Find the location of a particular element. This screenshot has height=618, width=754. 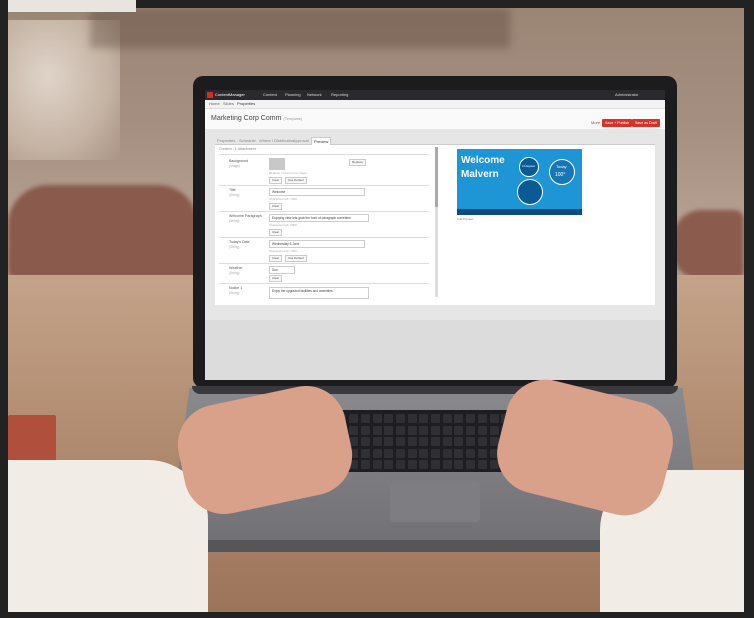

nav-item-reporting: Reporting is located at coordinates (339, 94).